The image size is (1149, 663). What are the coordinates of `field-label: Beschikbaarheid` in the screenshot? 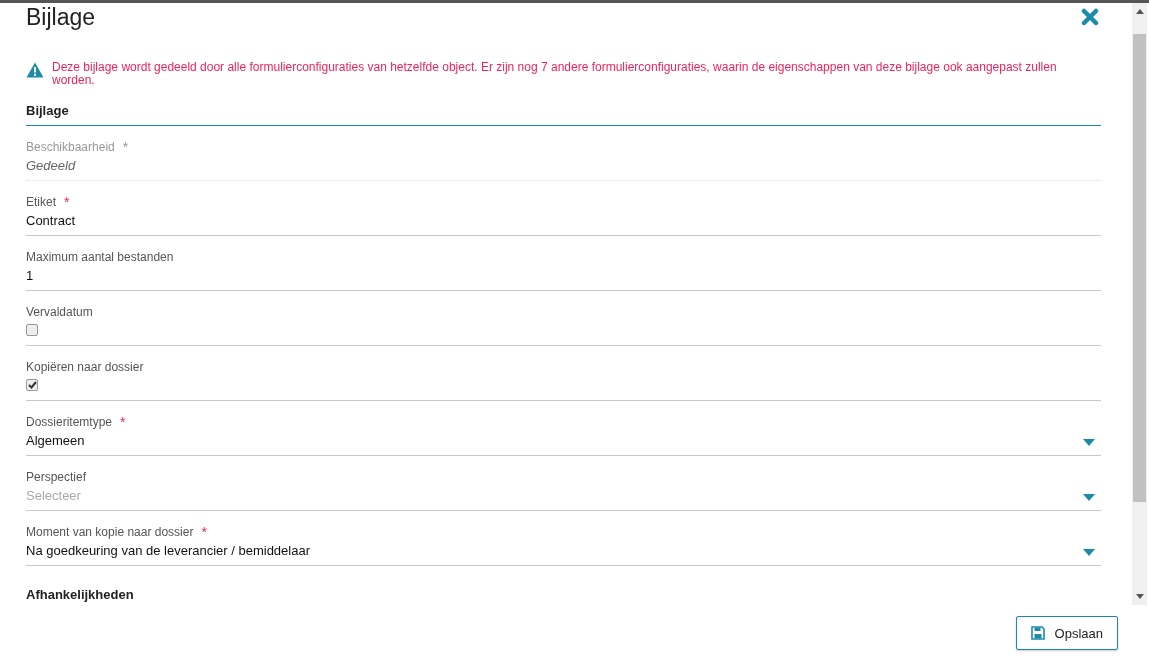 It's located at (70, 146).